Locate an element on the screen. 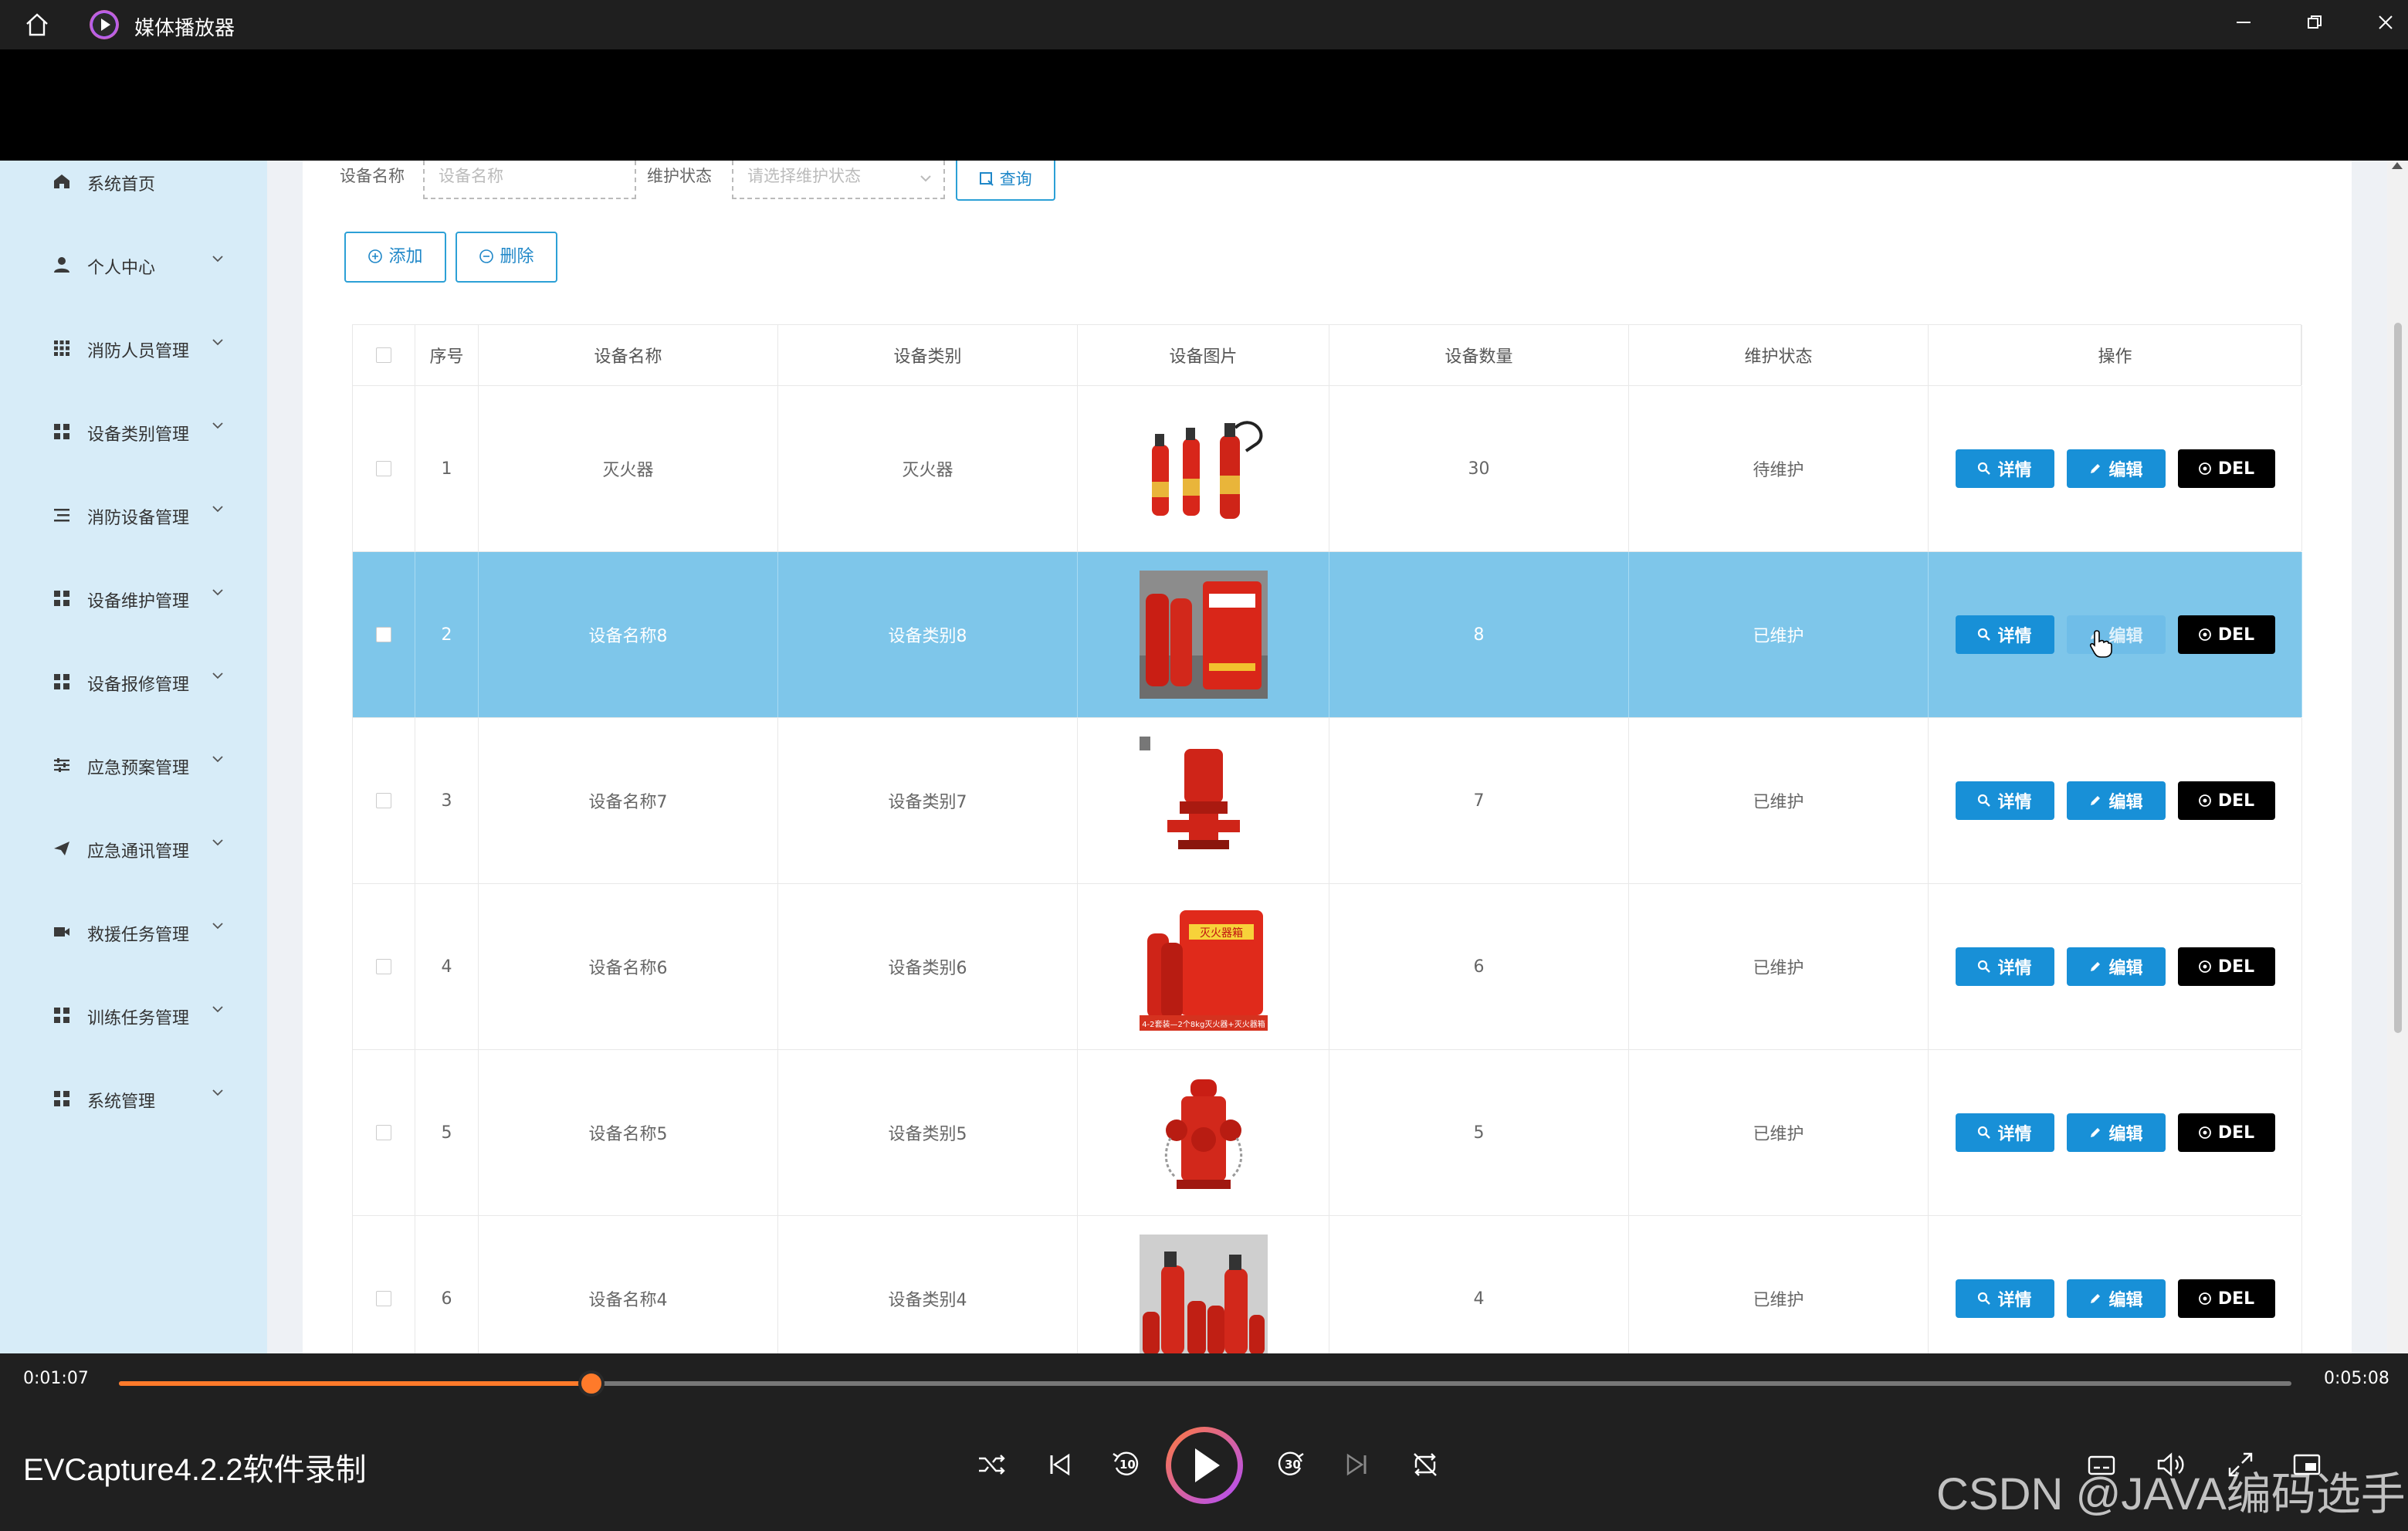 The width and height of the screenshot is (2408, 1531). row-ops: 详情 编辑 DEL is located at coordinates (2115, 469).